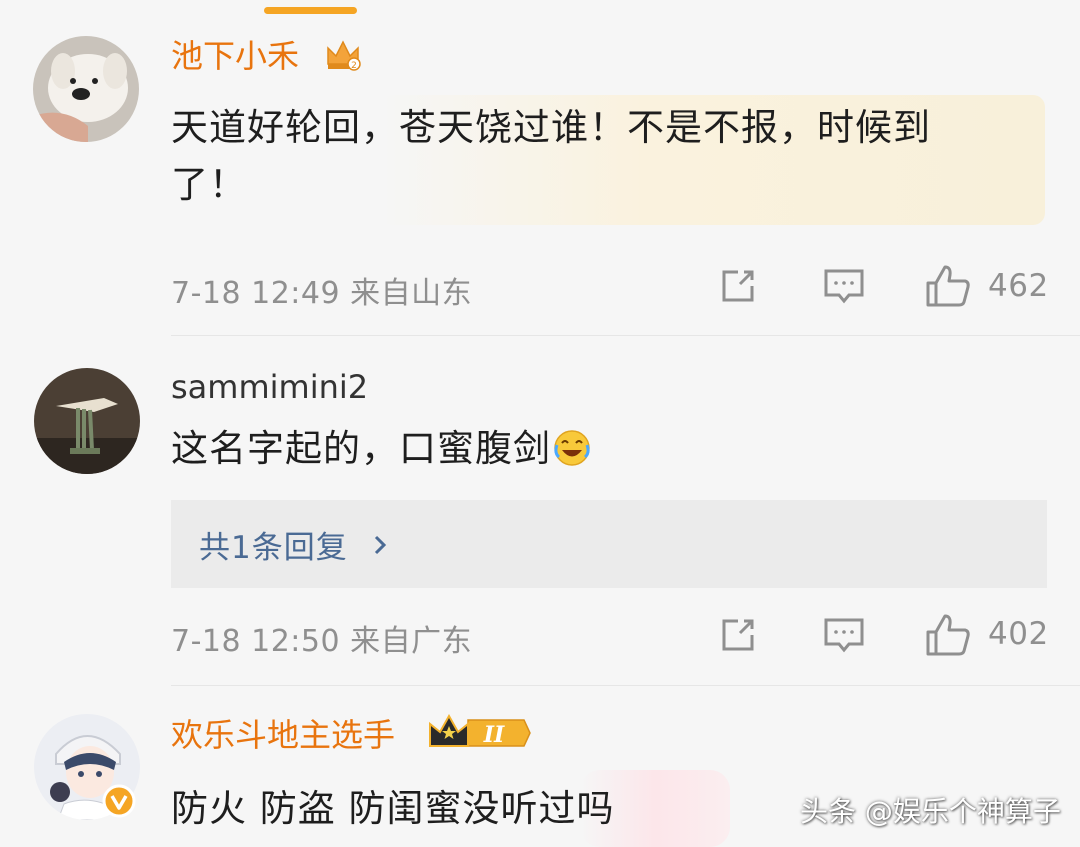 The width and height of the screenshot is (1080, 847). Describe the element at coordinates (572, 454) in the screenshot. I see `laugh-cry-emoji-icon` at that location.